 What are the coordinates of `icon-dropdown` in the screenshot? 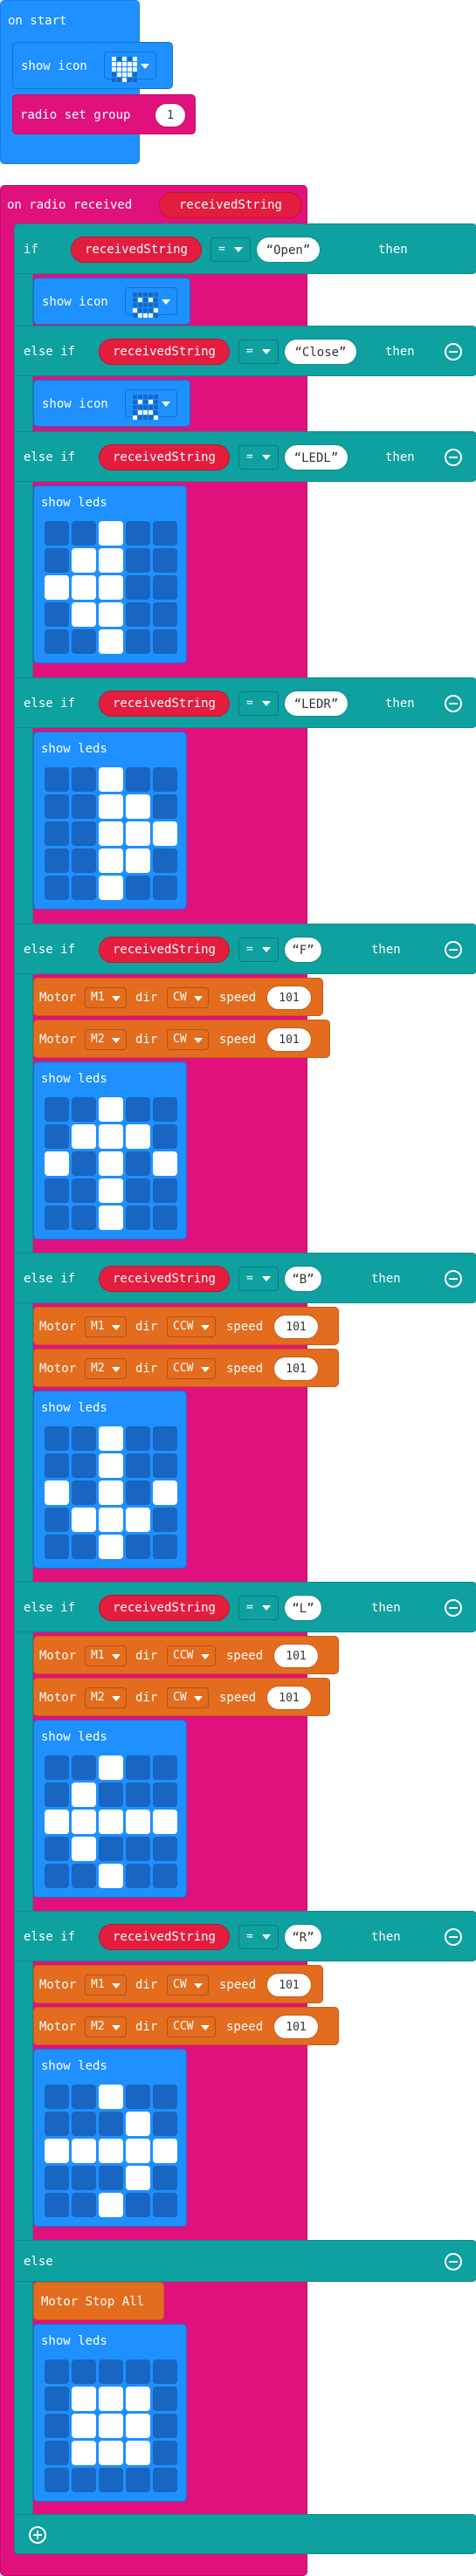 It's located at (151, 404).